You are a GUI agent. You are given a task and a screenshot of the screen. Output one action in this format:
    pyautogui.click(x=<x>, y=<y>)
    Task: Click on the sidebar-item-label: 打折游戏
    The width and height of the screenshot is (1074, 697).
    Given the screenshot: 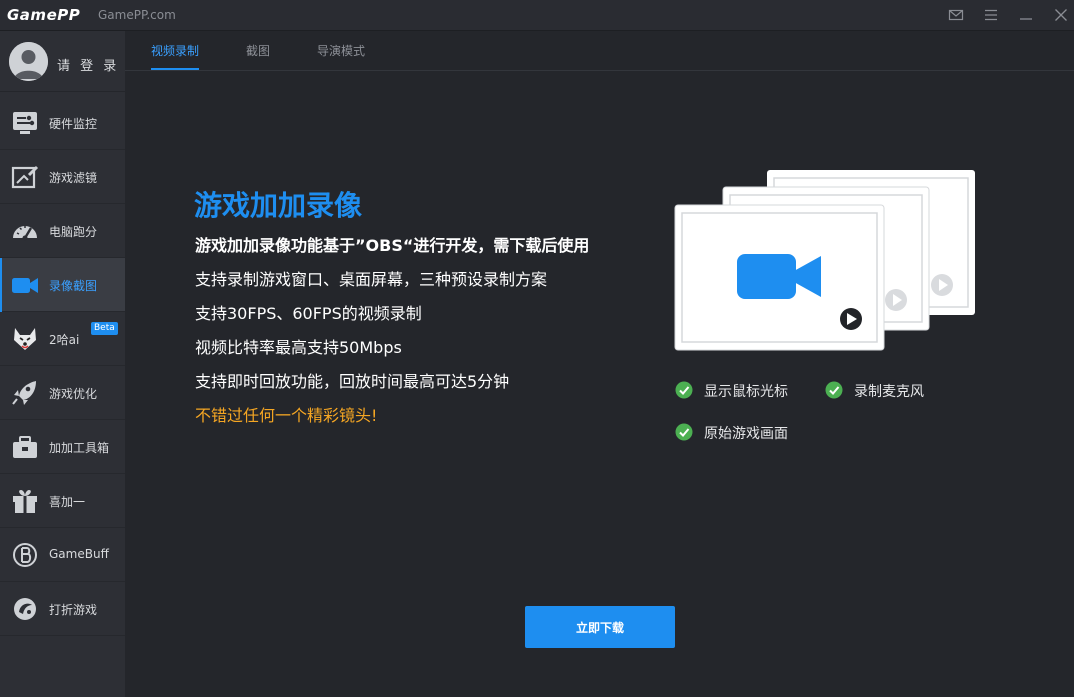 What is the action you would take?
    pyautogui.click(x=73, y=610)
    